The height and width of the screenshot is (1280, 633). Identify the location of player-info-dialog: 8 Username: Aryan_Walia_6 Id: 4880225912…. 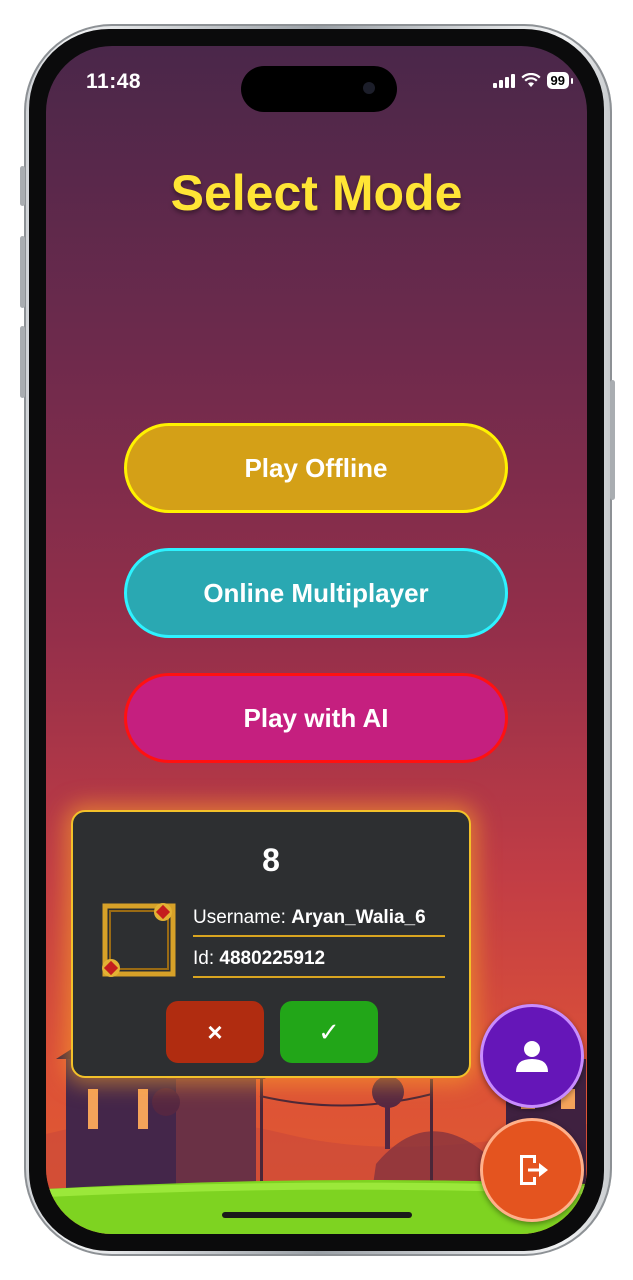
(271, 944).